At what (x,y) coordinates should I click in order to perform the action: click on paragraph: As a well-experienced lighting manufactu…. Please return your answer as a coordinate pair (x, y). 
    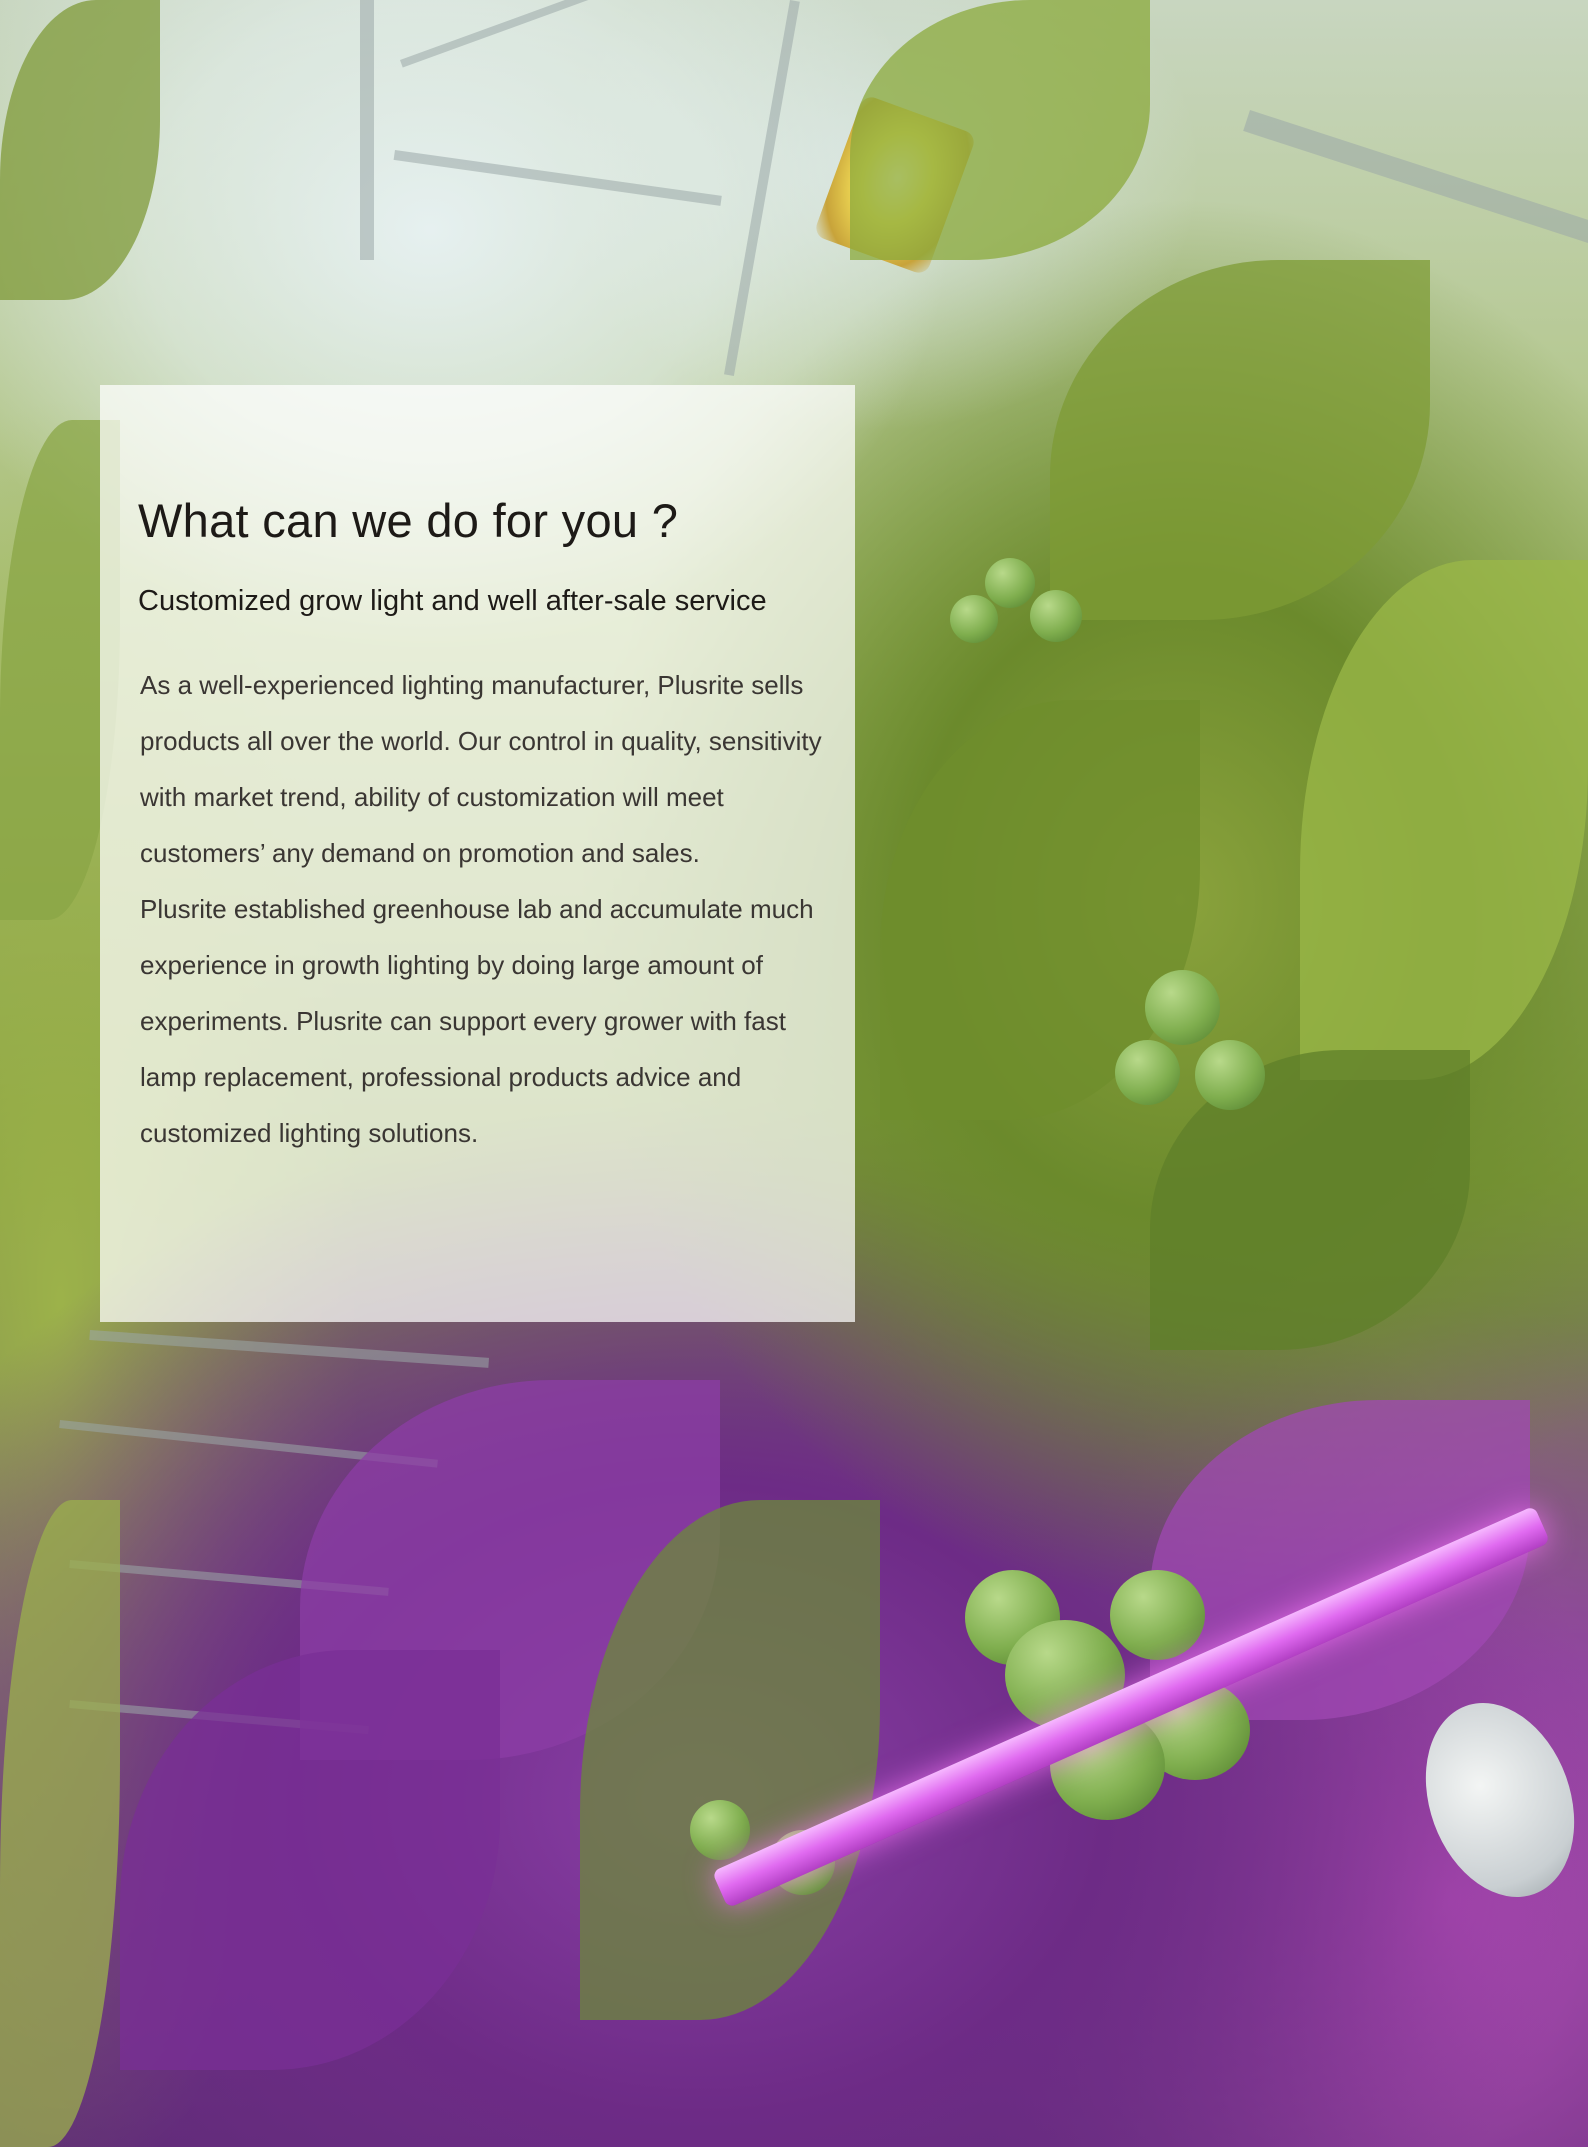
    Looking at the image, I should click on (481, 769).